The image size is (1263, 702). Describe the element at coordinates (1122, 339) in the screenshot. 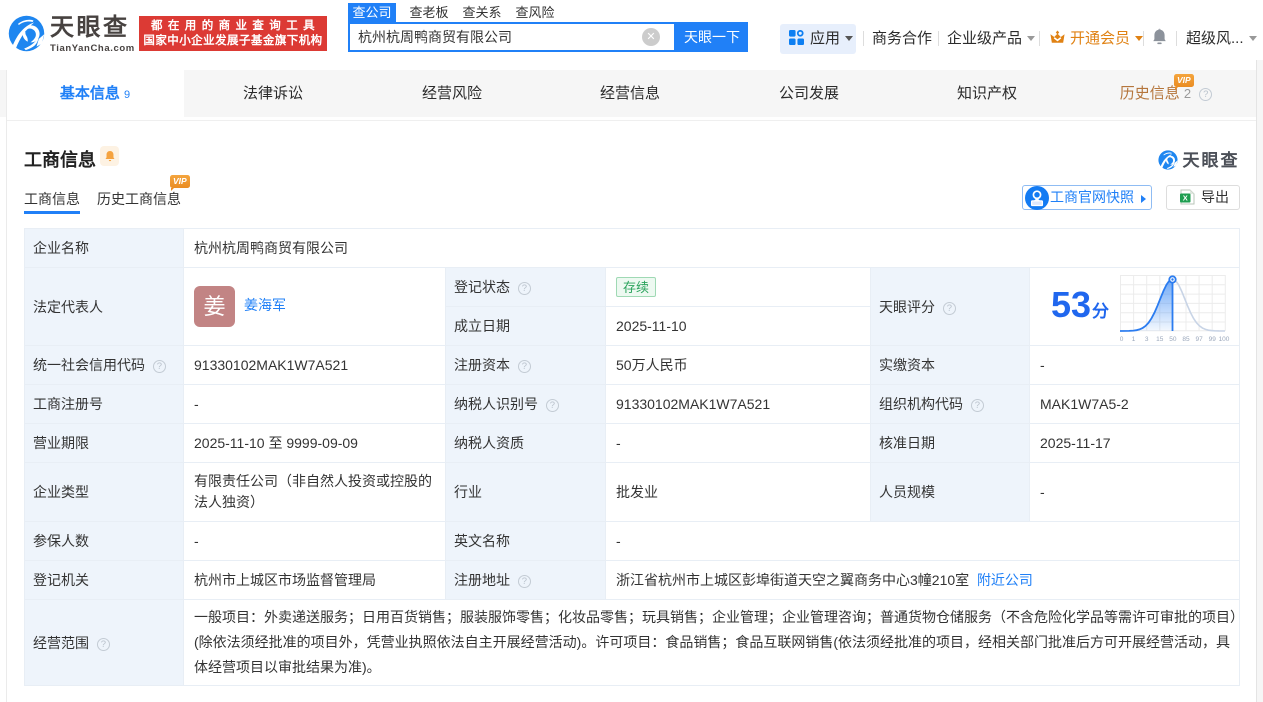

I see `svg-text: 0` at that location.